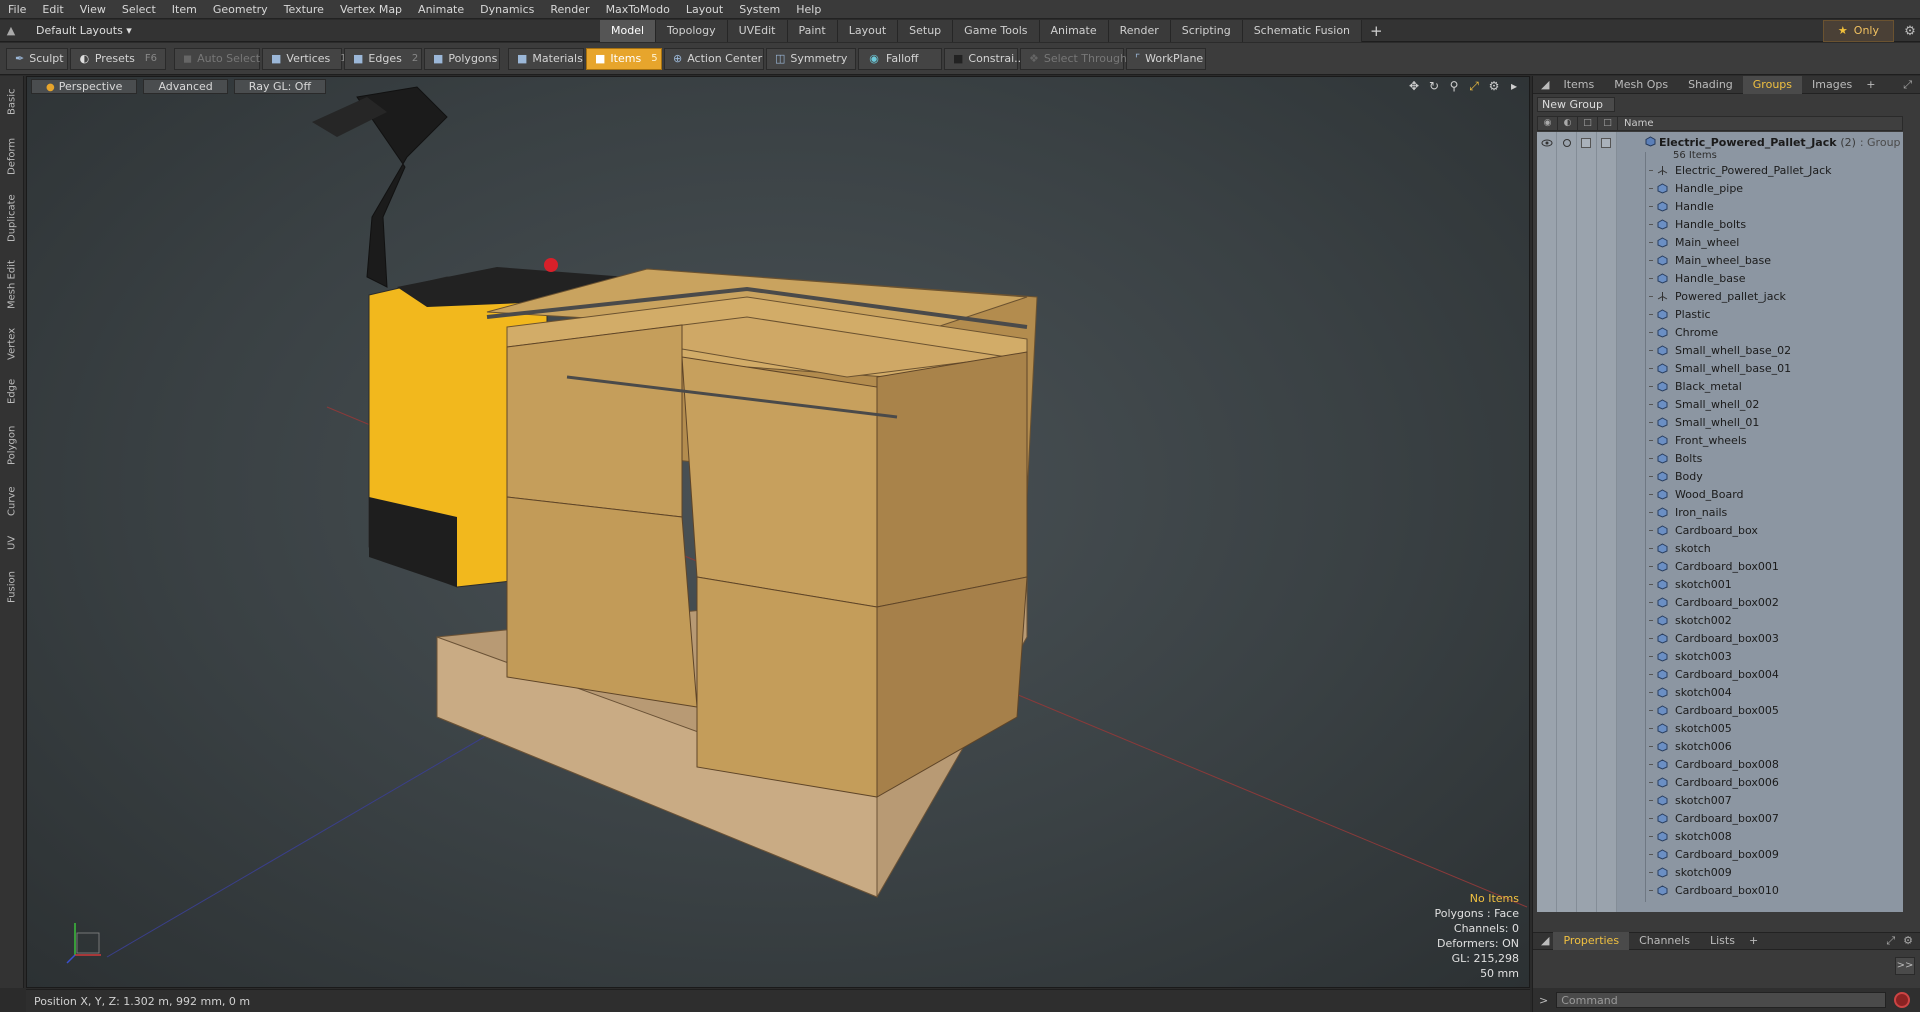 The width and height of the screenshot is (1920, 1012). I want to click on list-item: skotch007, so click(1720, 801).